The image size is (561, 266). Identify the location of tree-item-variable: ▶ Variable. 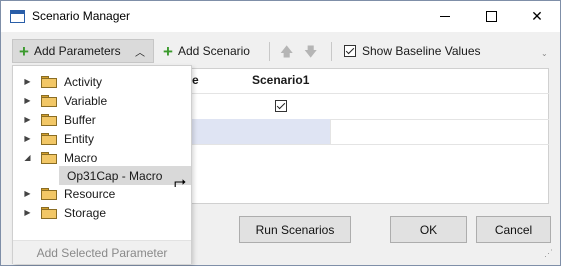
(102, 100).